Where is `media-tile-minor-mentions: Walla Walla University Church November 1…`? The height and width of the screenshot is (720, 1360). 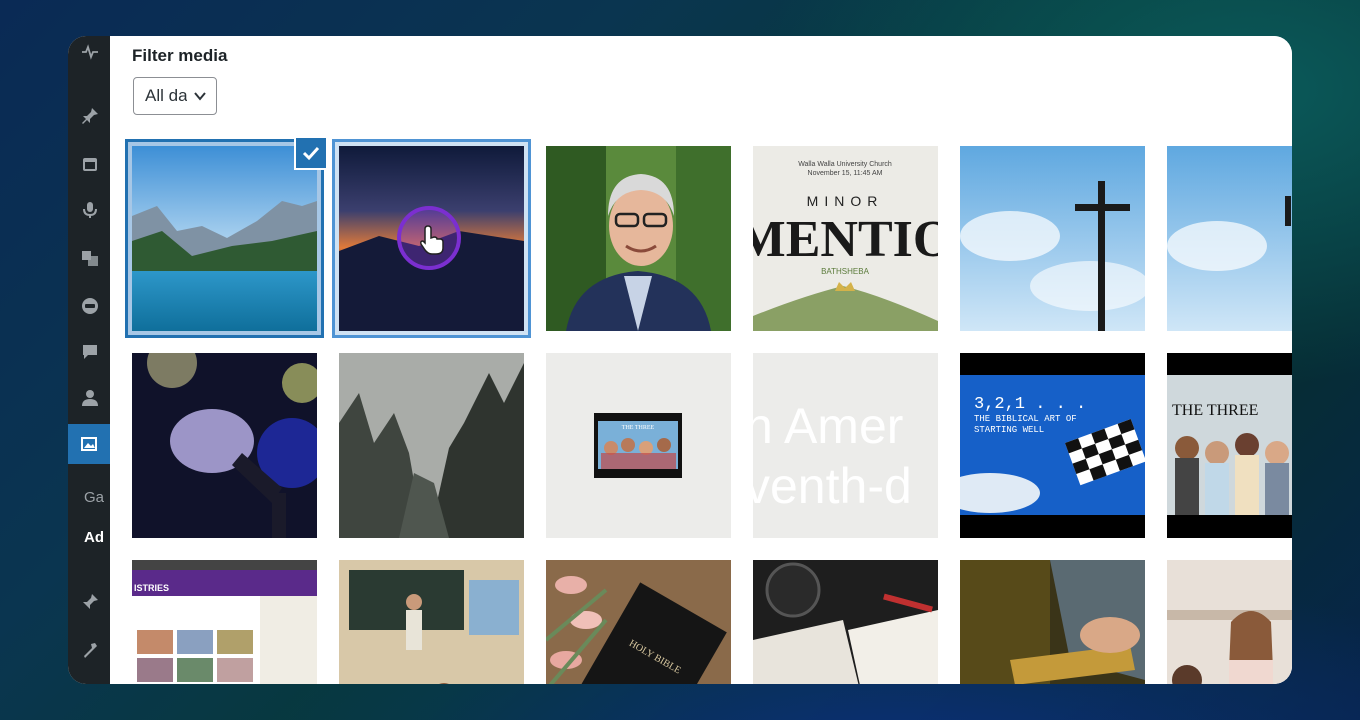 media-tile-minor-mentions: Walla Walla University Church November 1… is located at coordinates (845, 238).